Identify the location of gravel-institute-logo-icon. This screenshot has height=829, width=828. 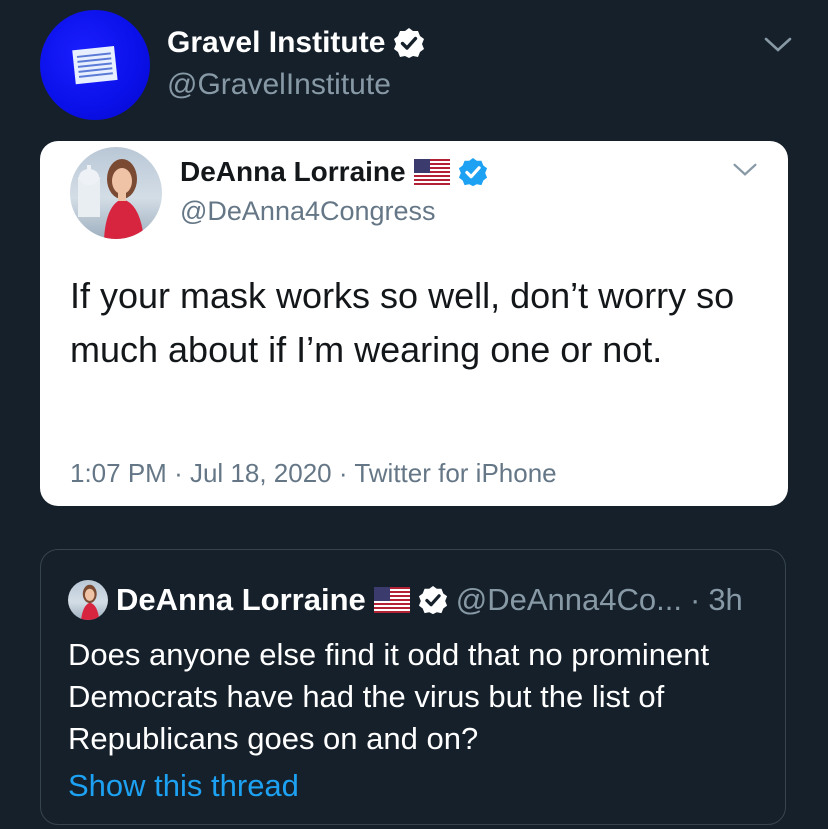
(95, 65).